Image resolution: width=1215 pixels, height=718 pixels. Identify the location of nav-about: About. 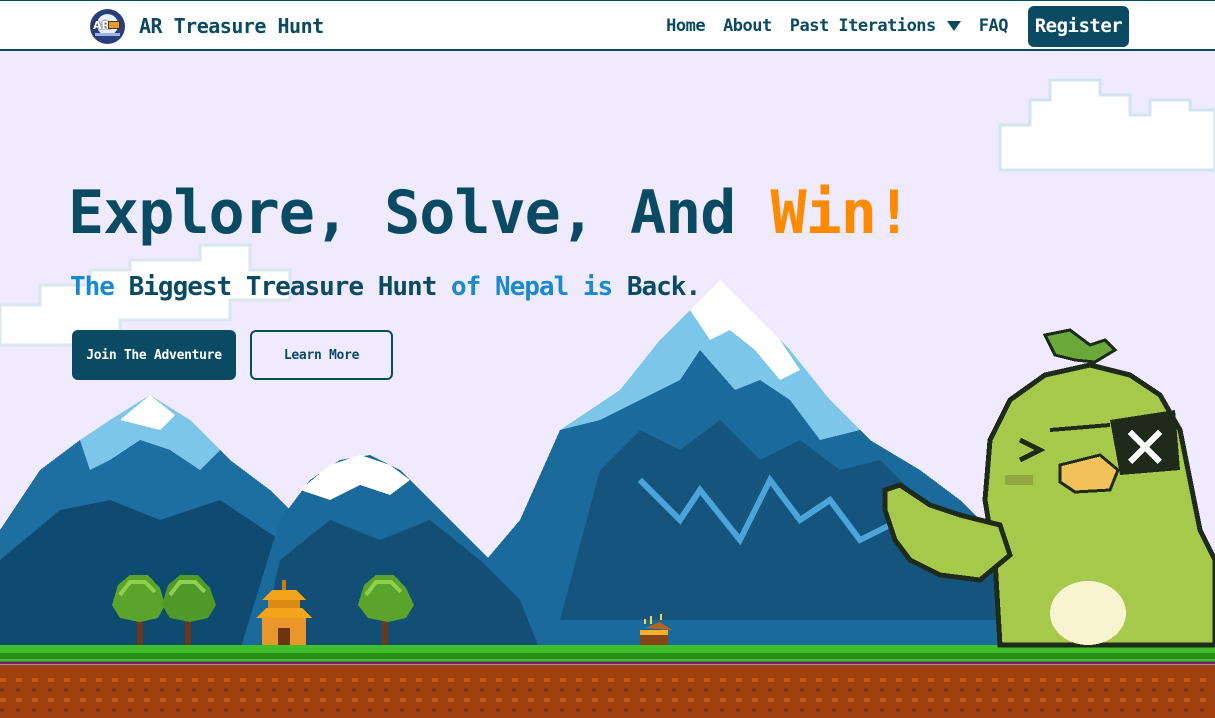
(747, 26).